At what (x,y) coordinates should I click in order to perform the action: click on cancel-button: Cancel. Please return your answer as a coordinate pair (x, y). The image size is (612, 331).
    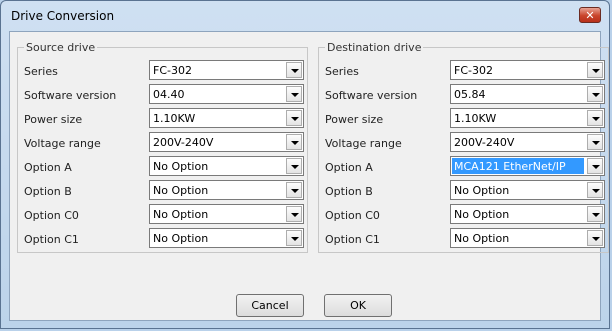
    Looking at the image, I should click on (270, 305).